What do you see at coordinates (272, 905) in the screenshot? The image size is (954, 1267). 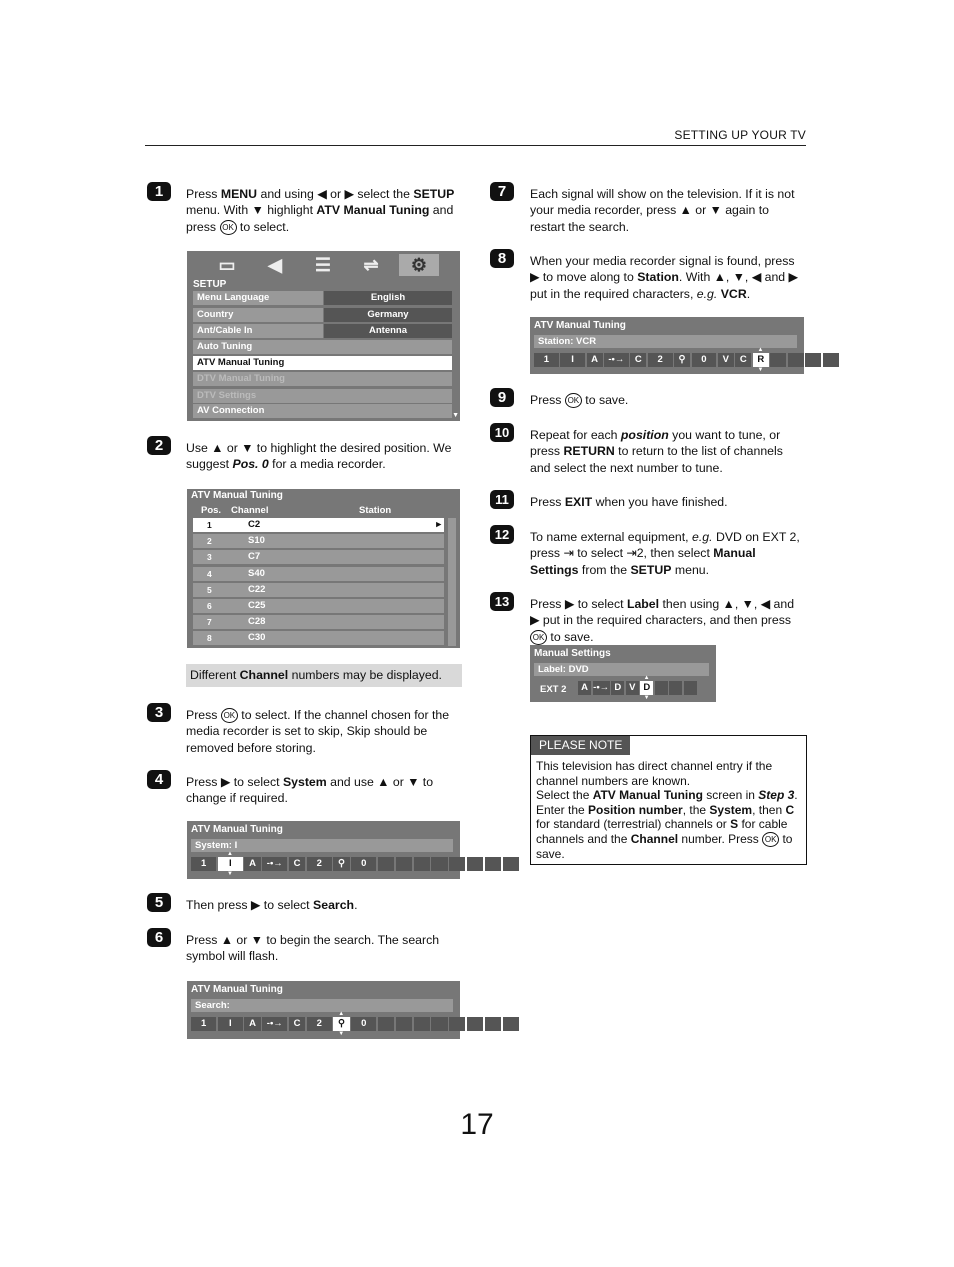 I see `step-text: Then press ▶ to select Search.` at bounding box center [272, 905].